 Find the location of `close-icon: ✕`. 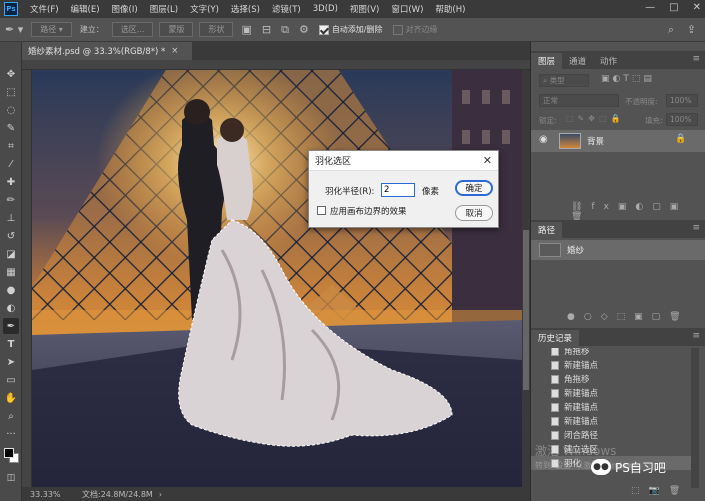

close-icon: ✕ is located at coordinates (487, 160).